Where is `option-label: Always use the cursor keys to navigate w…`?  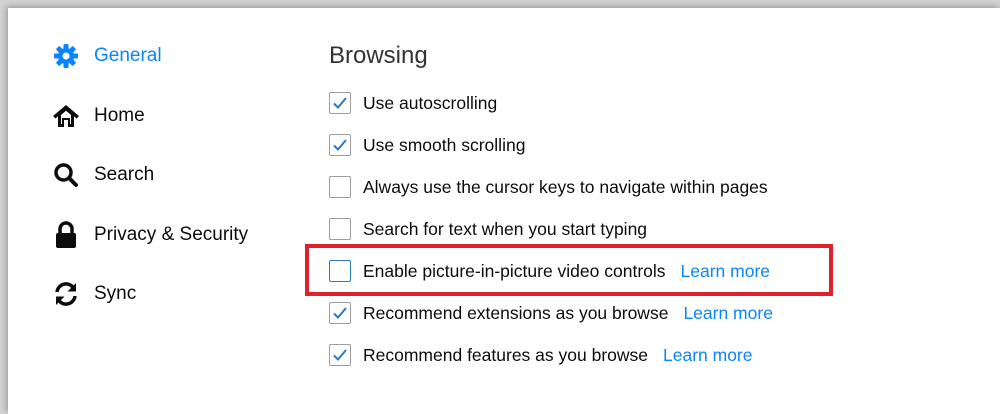
option-label: Always use the cursor keys to navigate w… is located at coordinates (565, 186).